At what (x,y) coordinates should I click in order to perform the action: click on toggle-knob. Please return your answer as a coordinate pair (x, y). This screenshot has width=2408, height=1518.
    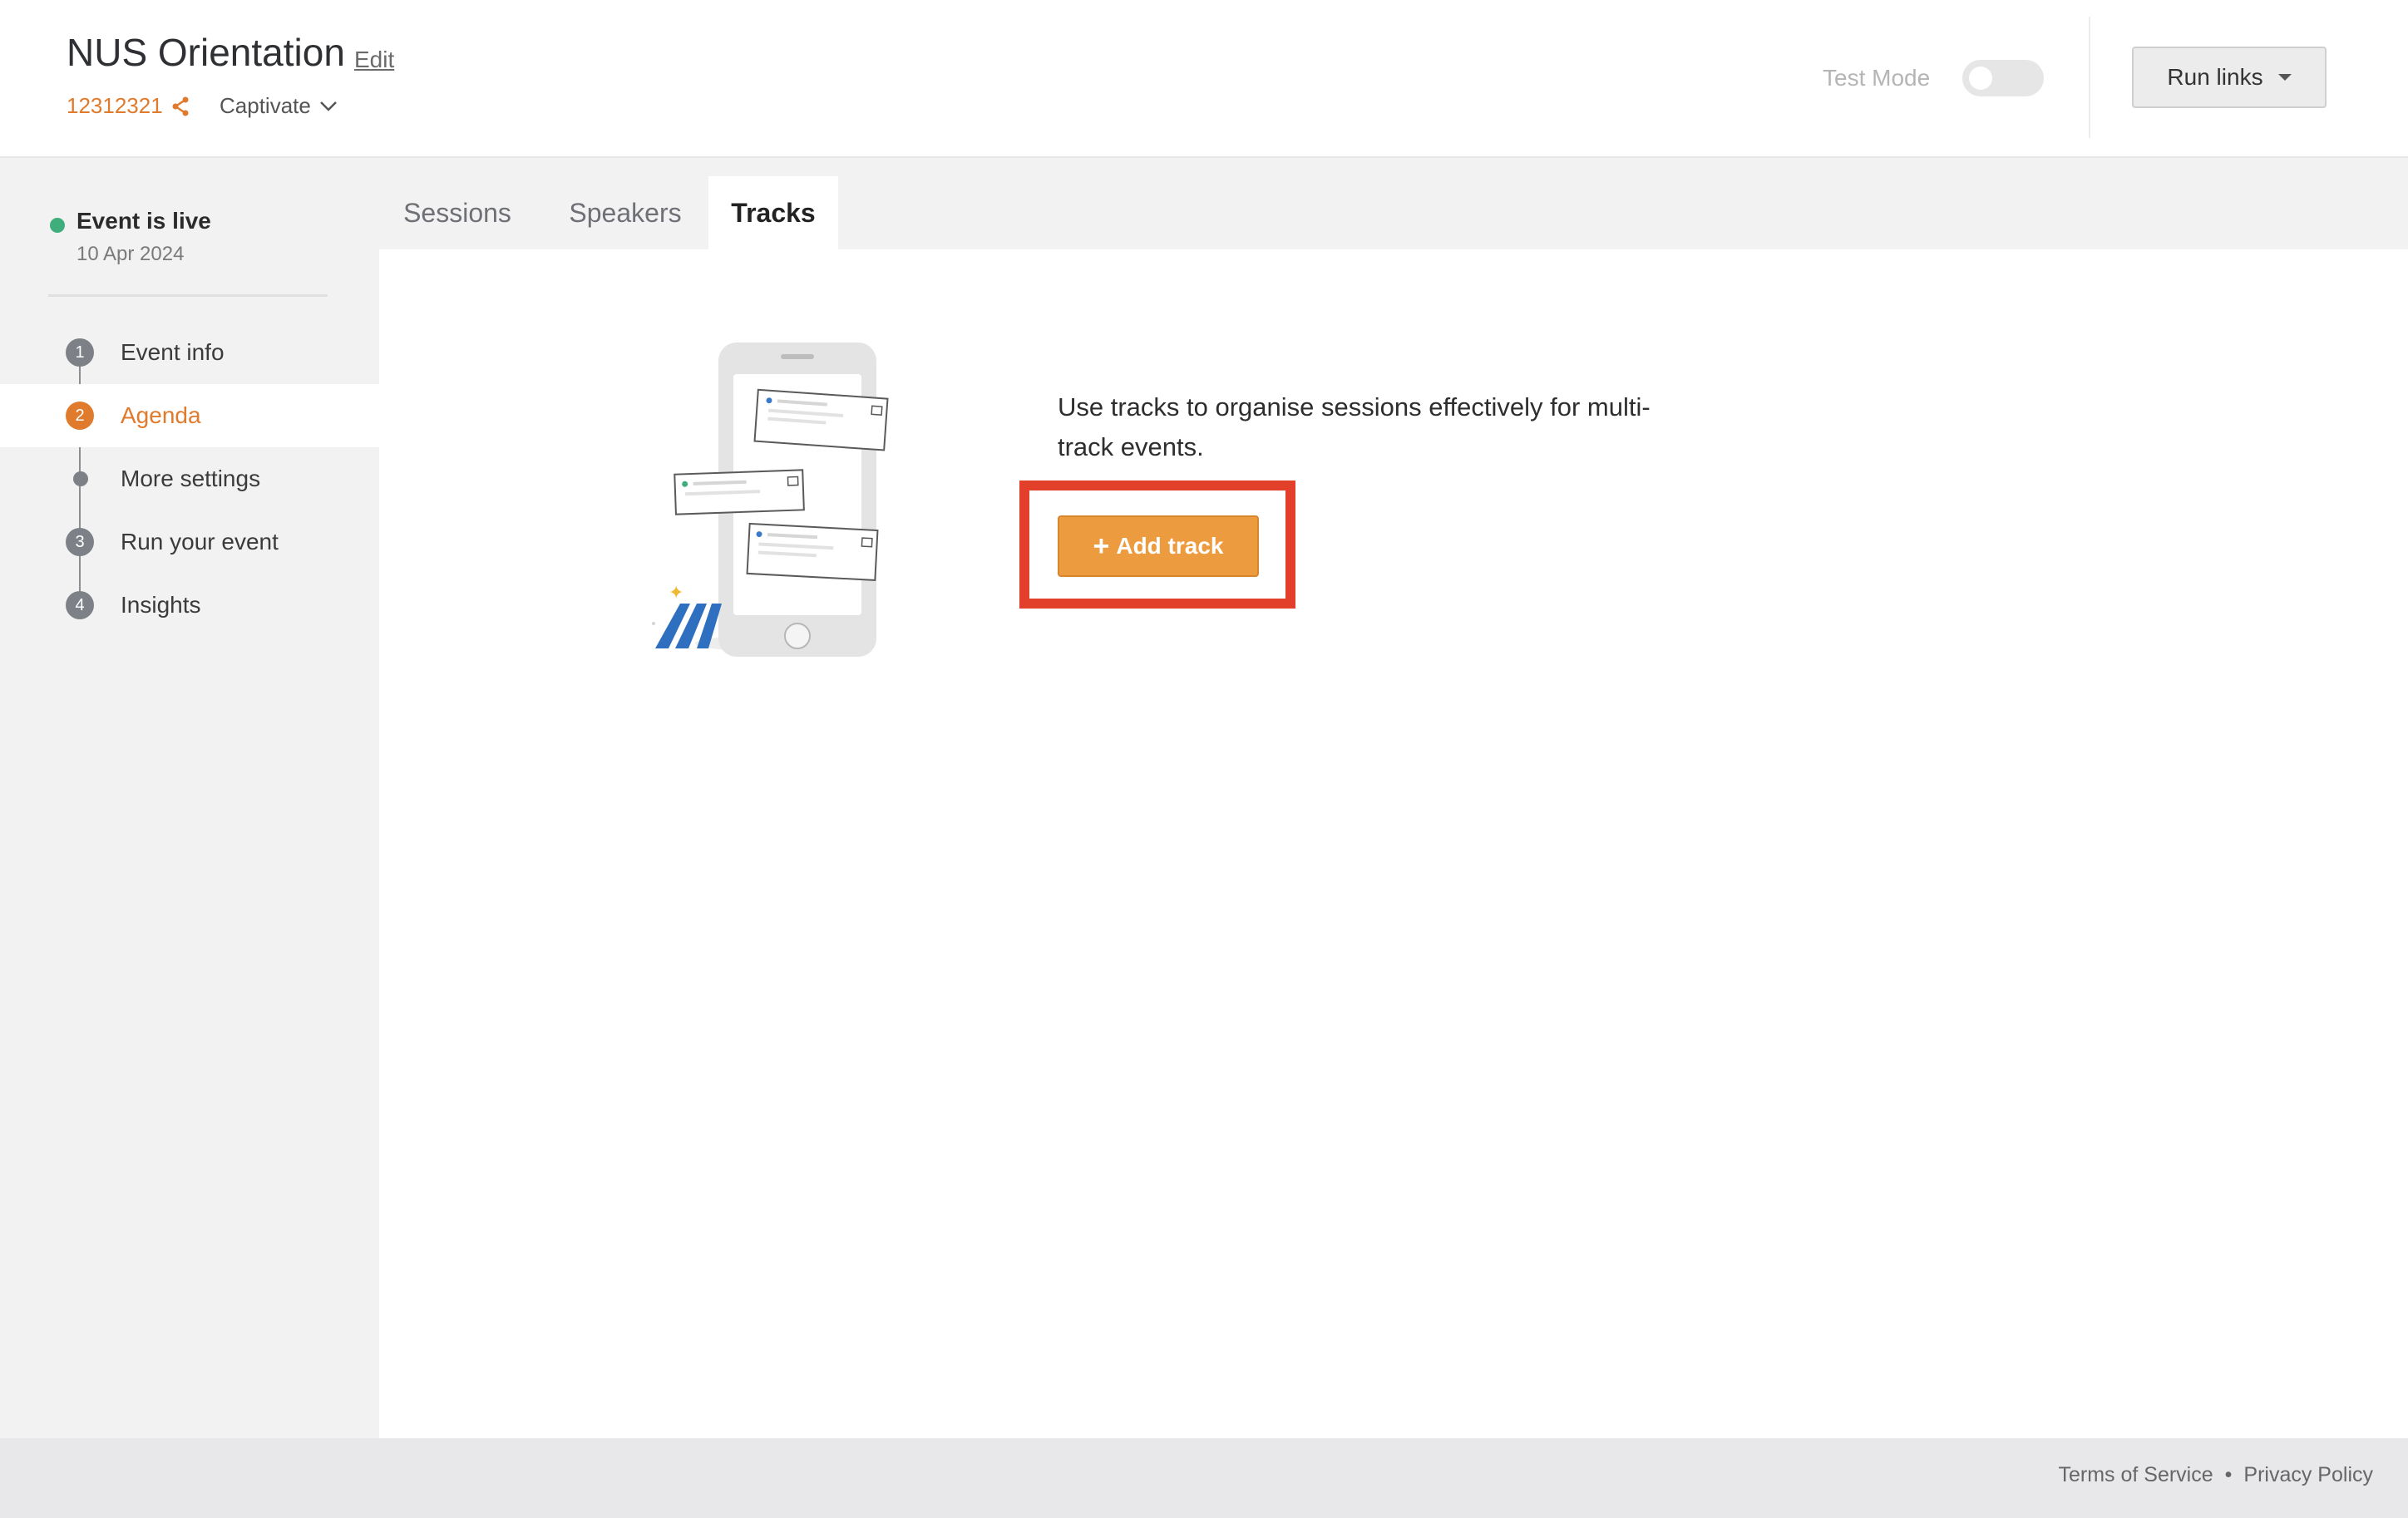
    Looking at the image, I should click on (1981, 78).